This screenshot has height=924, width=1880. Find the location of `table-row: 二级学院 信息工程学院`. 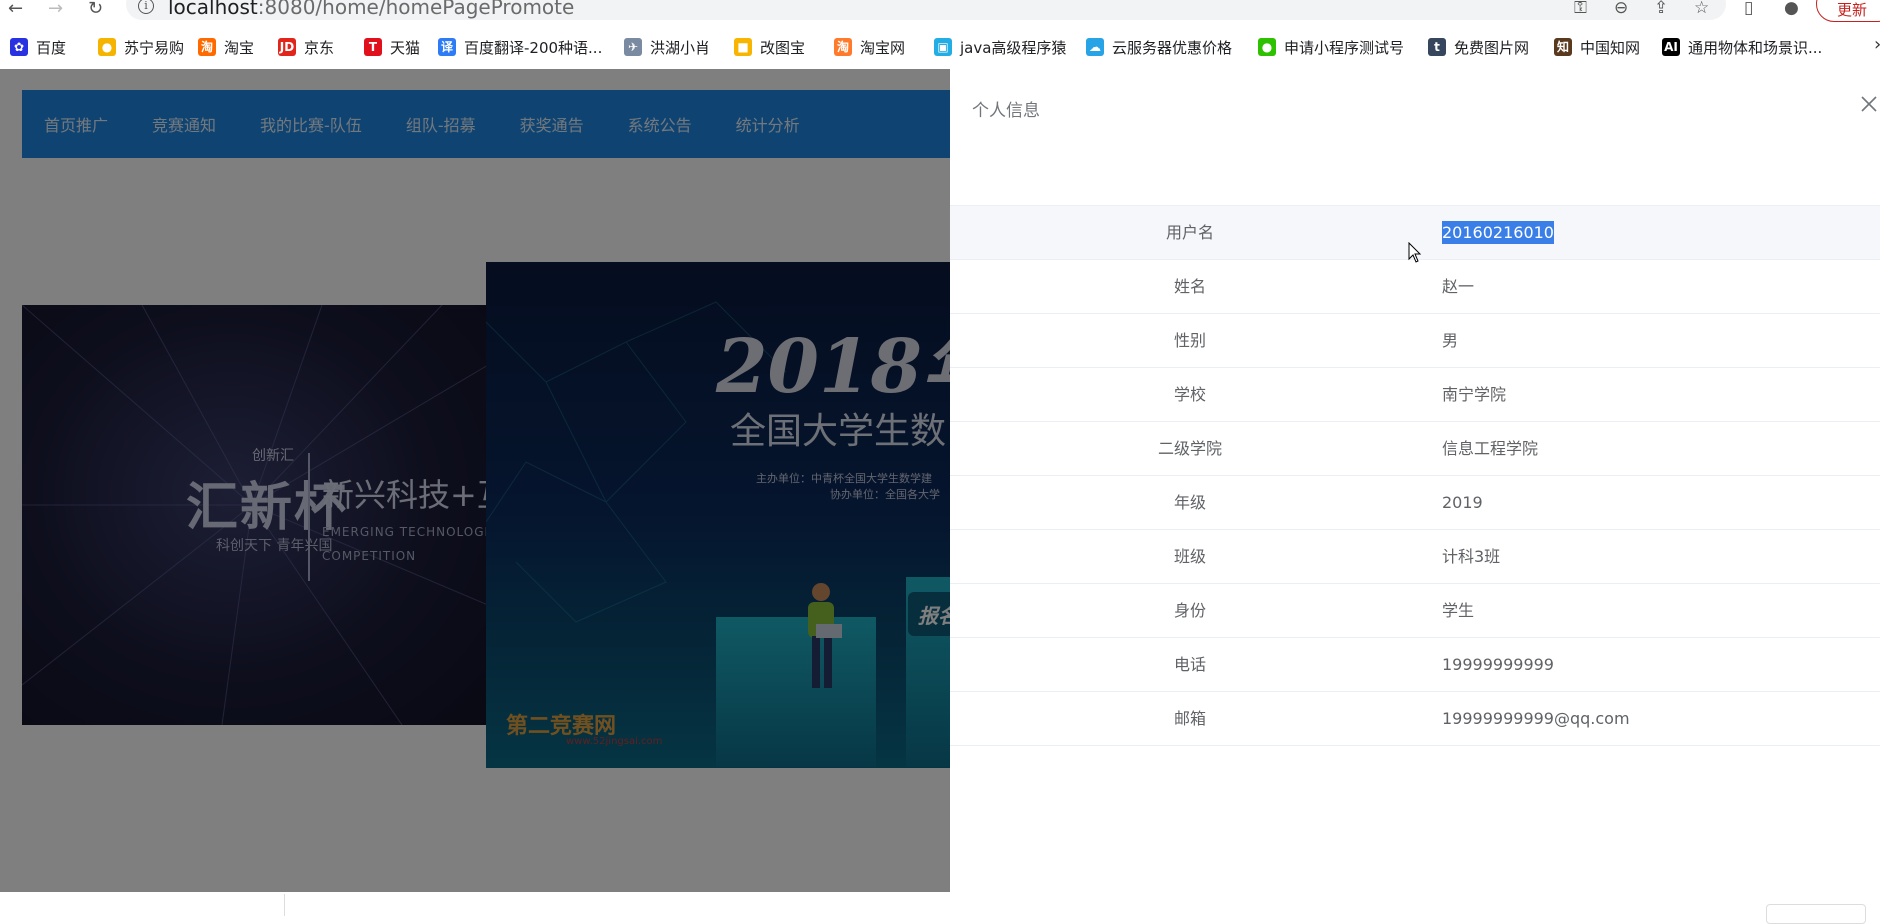

table-row: 二级学院 信息工程学院 is located at coordinates (1415, 449).